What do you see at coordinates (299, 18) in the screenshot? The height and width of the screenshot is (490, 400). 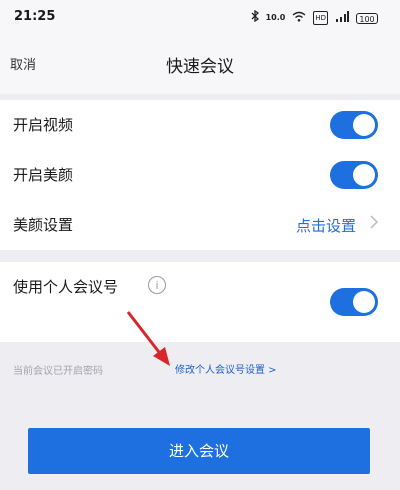 I see `wifi-icon` at bounding box center [299, 18].